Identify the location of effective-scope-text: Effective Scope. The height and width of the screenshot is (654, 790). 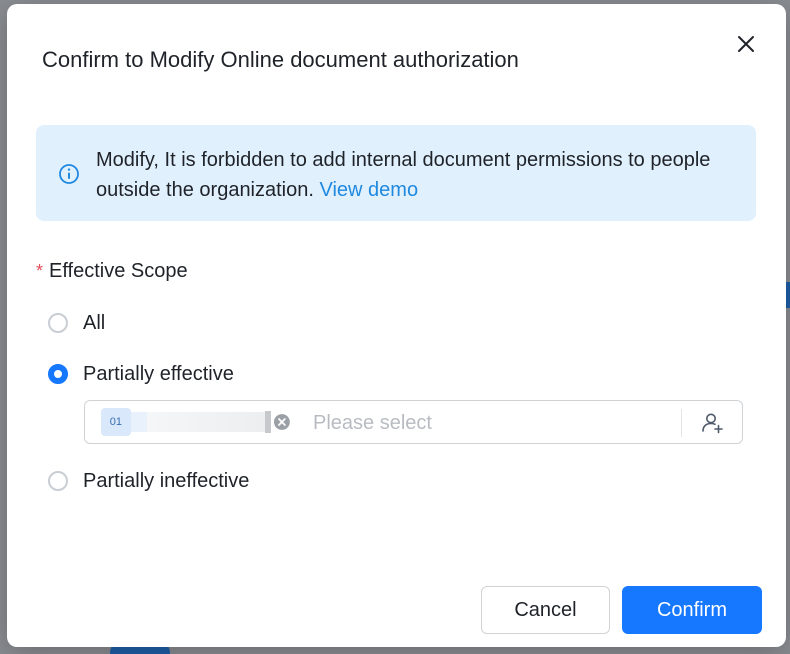
(118, 271).